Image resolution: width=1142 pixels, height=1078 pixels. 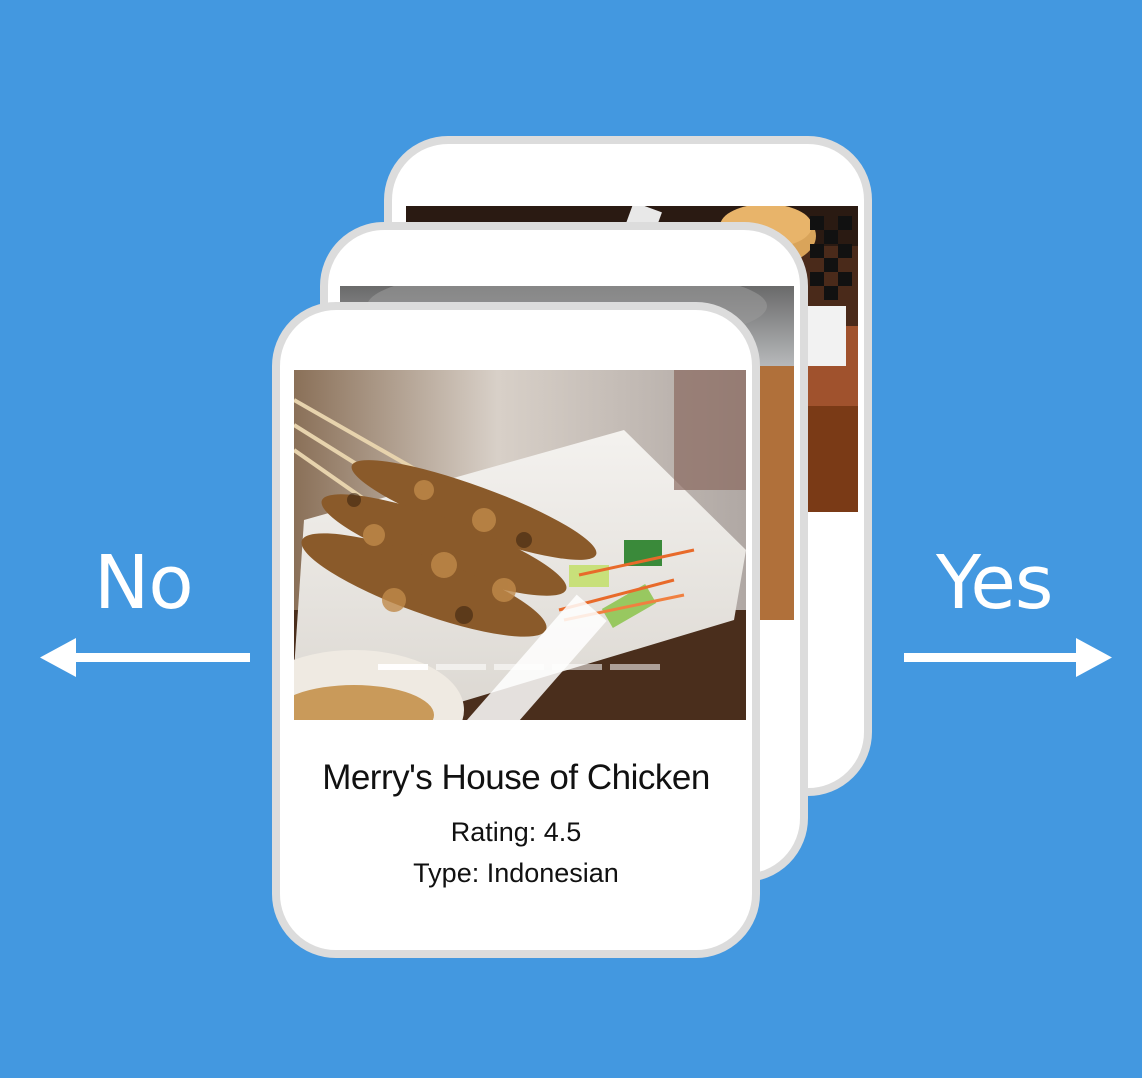 What do you see at coordinates (145, 657) in the screenshot?
I see `arrow-left-icon` at bounding box center [145, 657].